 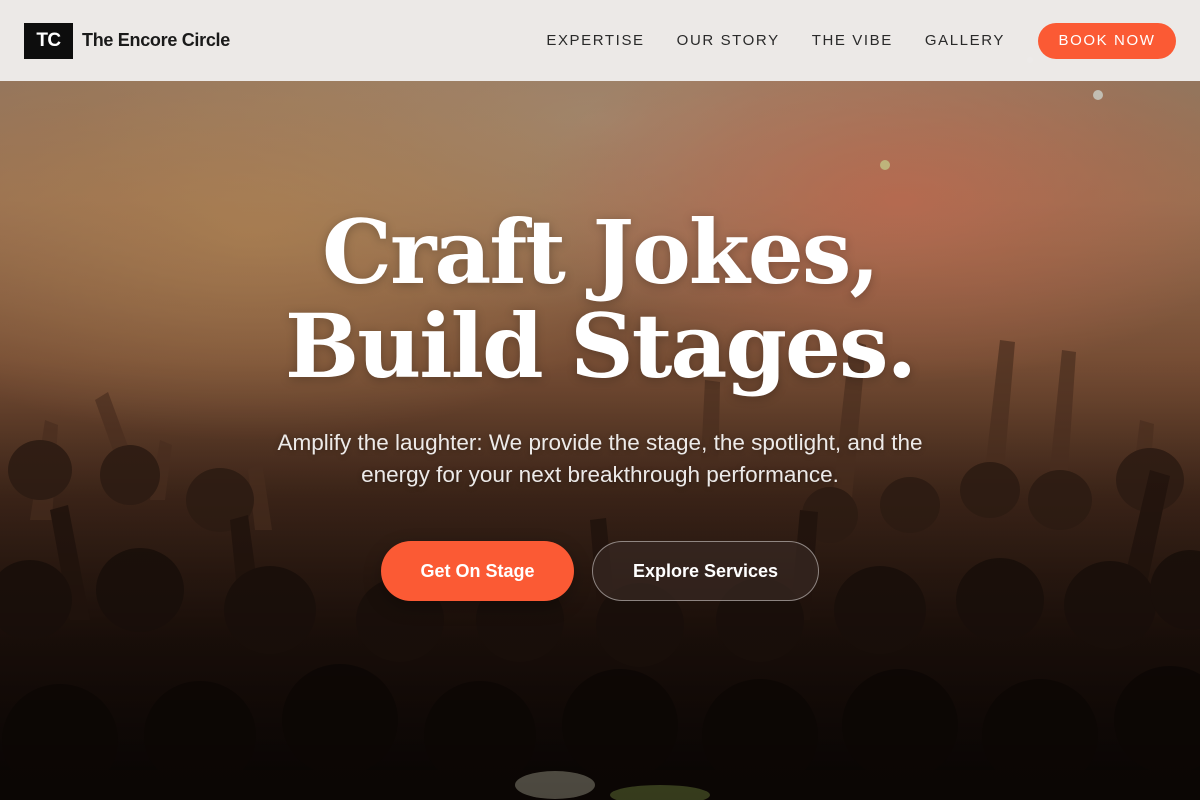 What do you see at coordinates (48, 40) in the screenshot?
I see `logo: TC` at bounding box center [48, 40].